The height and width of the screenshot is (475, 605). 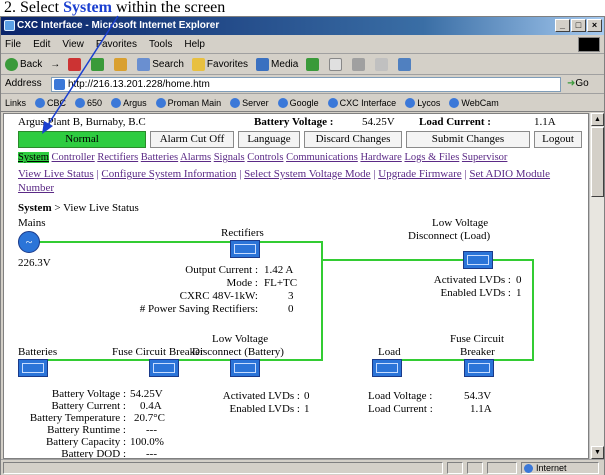 I want to click on arrow-shaft, so click(x=82, y=72).